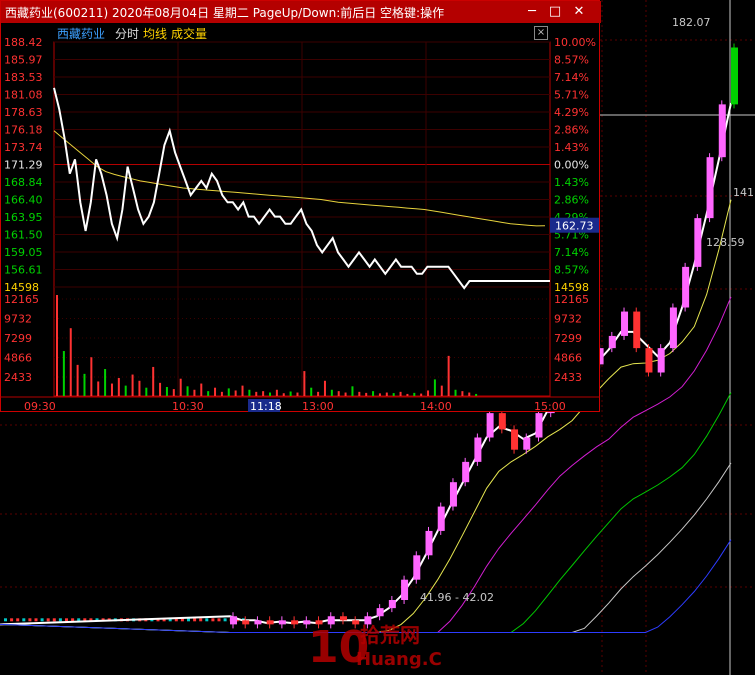 The image size is (755, 675). Describe the element at coordinates (23, 42) in the screenshot. I see `price-tick-label: 188.42` at that location.